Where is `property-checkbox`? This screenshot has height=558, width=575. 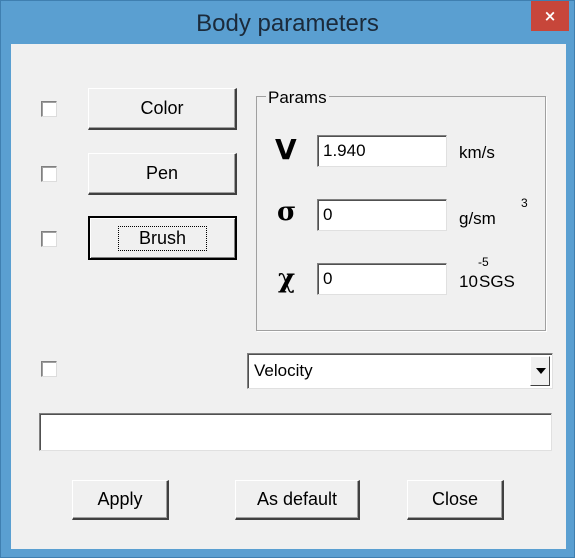
property-checkbox is located at coordinates (49, 369).